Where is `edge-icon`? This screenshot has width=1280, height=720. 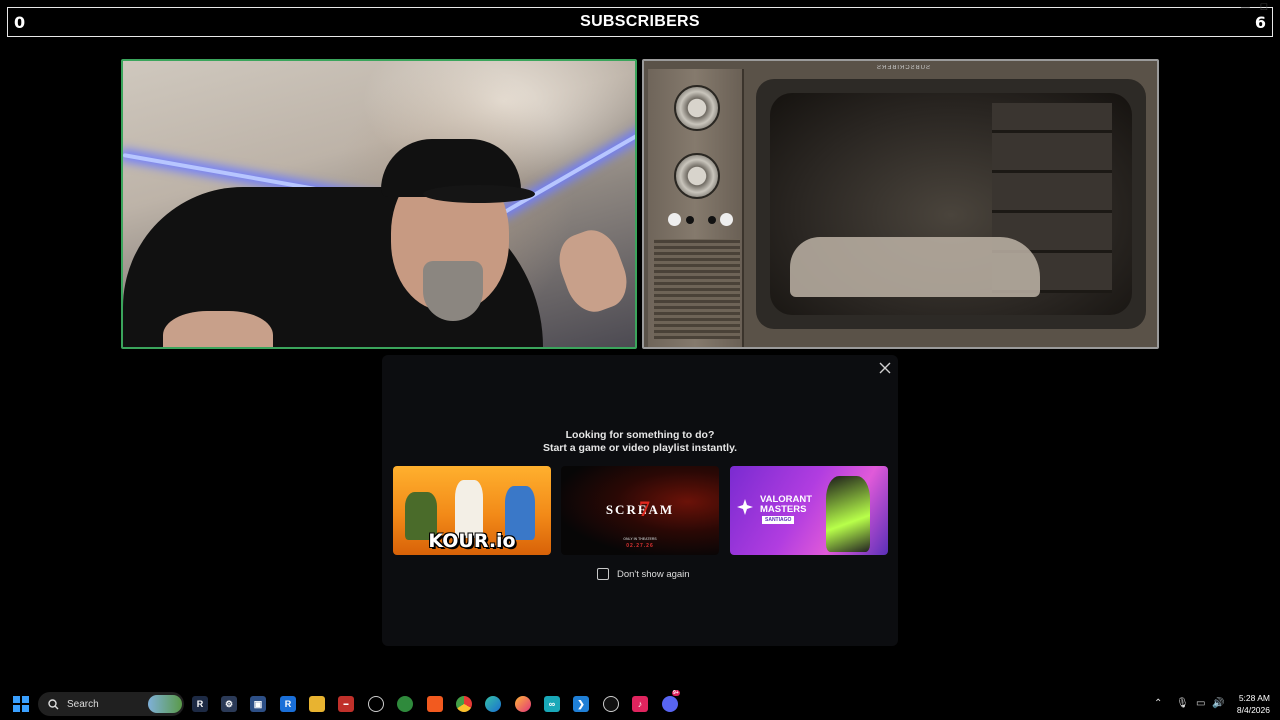 edge-icon is located at coordinates (493, 704).